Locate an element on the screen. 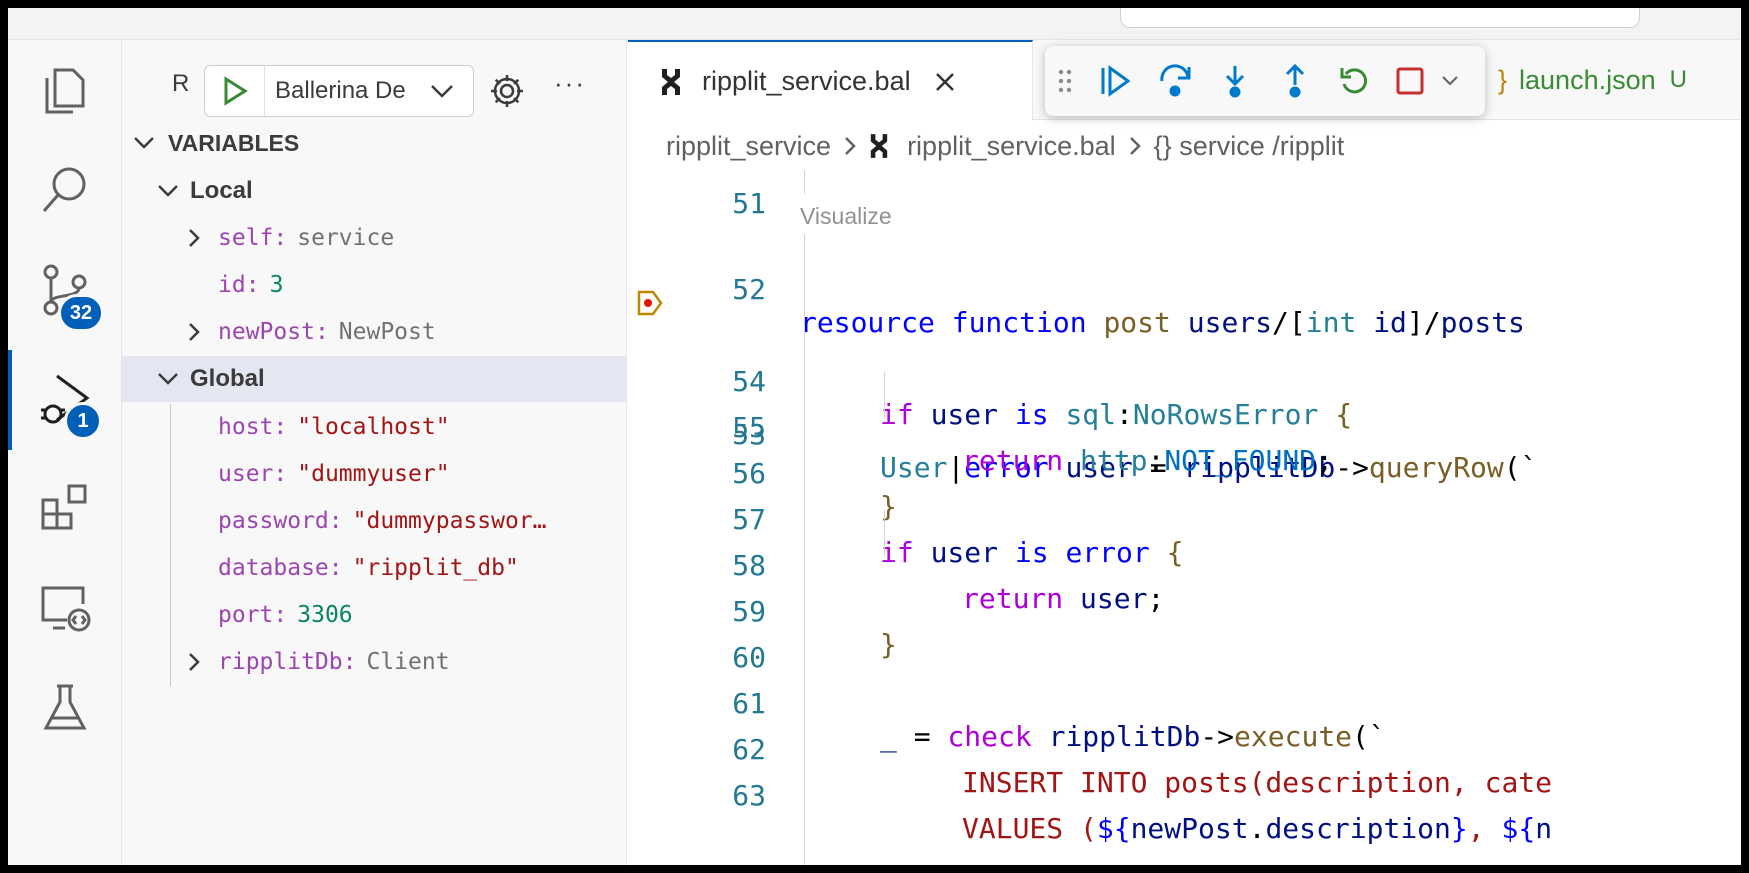  continue-icon is located at coordinates (1116, 81).